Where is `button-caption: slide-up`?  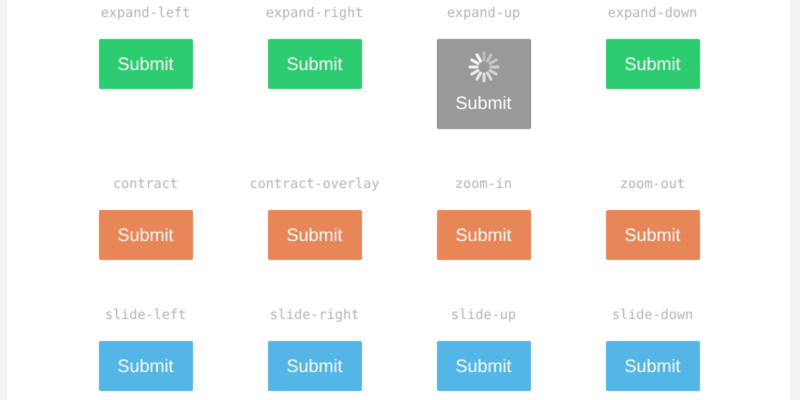
button-caption: slide-up is located at coordinates (483, 315).